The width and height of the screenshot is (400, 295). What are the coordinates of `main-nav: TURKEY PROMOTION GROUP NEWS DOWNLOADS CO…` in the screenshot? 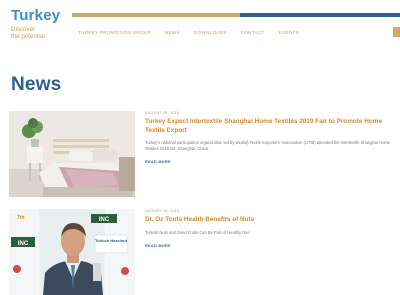 It's located at (188, 32).